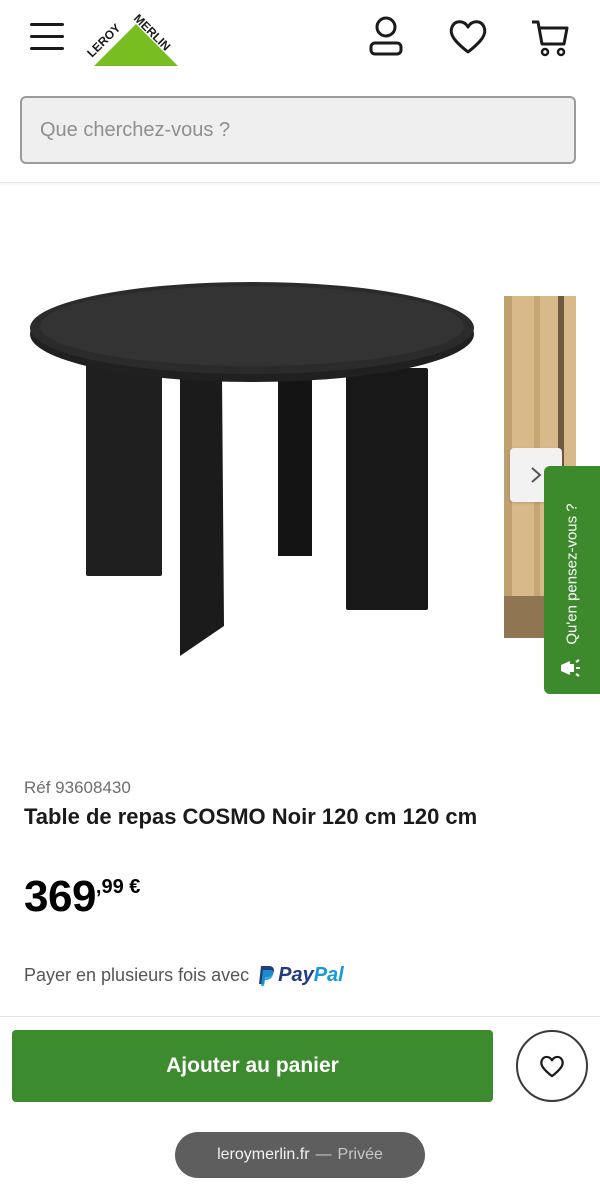  I want to click on add-to-cart-button: Ajouter au panier, so click(252, 1066).